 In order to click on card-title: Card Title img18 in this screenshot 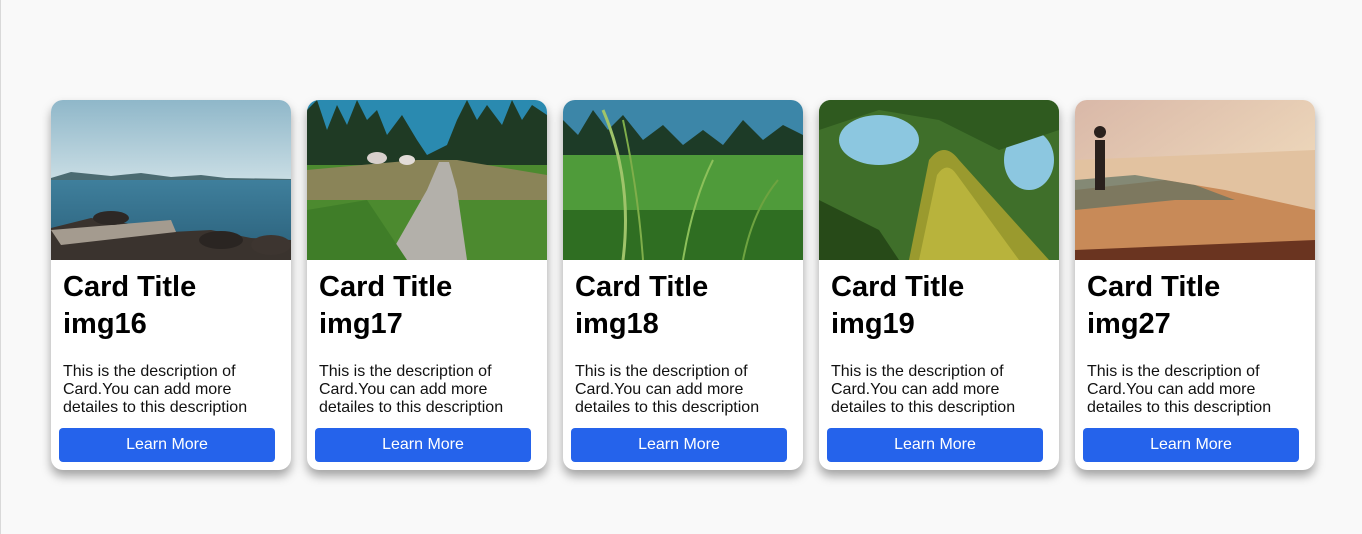, I will do `click(642, 305)`.